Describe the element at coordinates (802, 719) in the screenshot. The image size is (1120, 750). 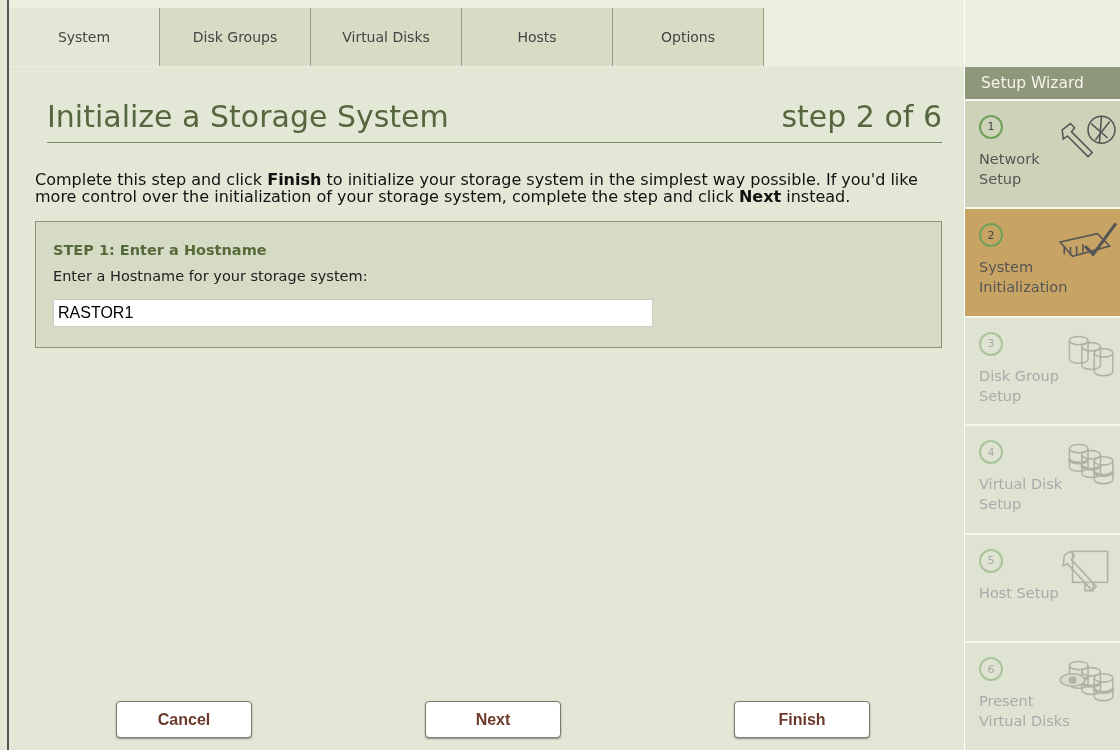
I see `wizard-button: Finish` at that location.